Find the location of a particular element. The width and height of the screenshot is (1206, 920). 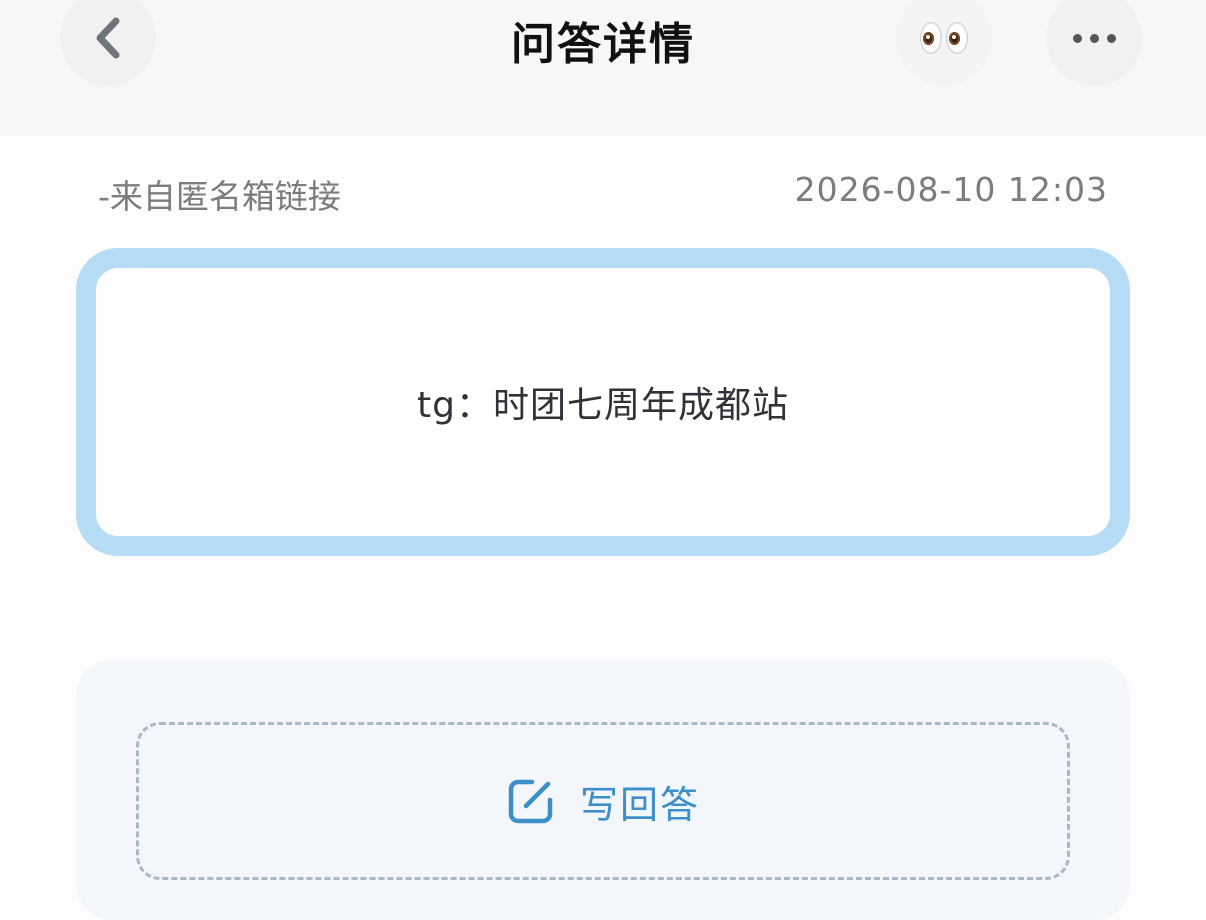

eyes-button is located at coordinates (944, 43).